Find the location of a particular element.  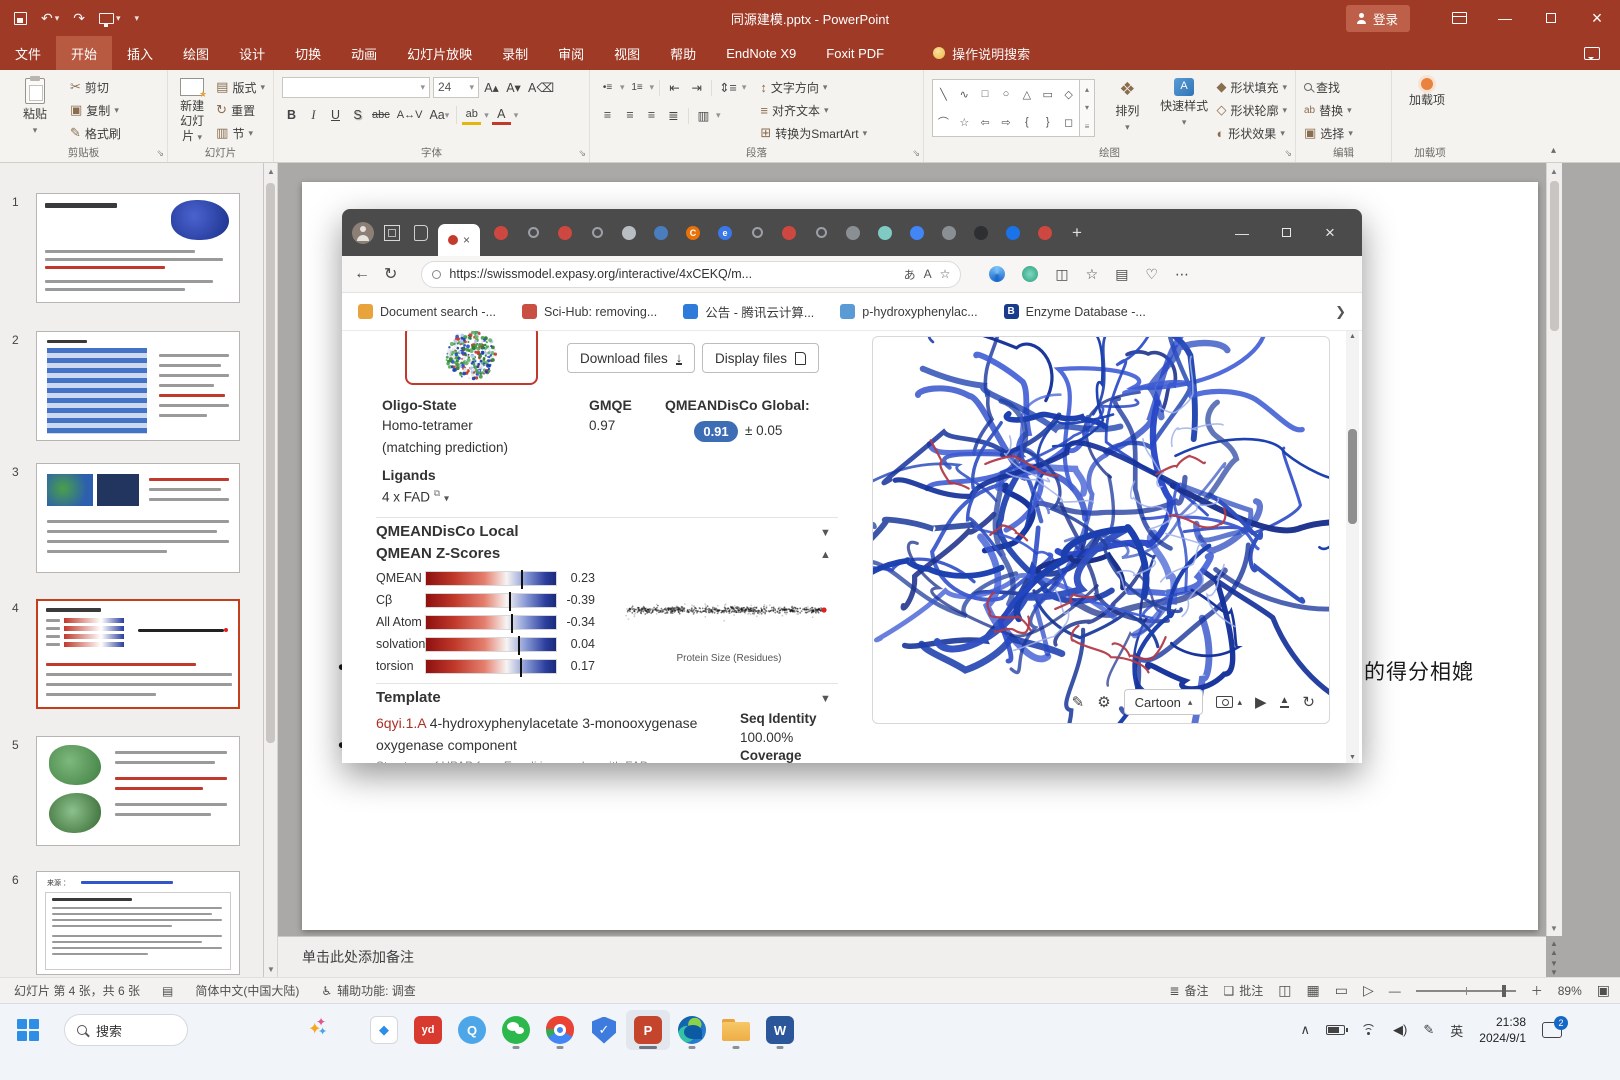

close-tab-icon: × is located at coordinates (466, 240).